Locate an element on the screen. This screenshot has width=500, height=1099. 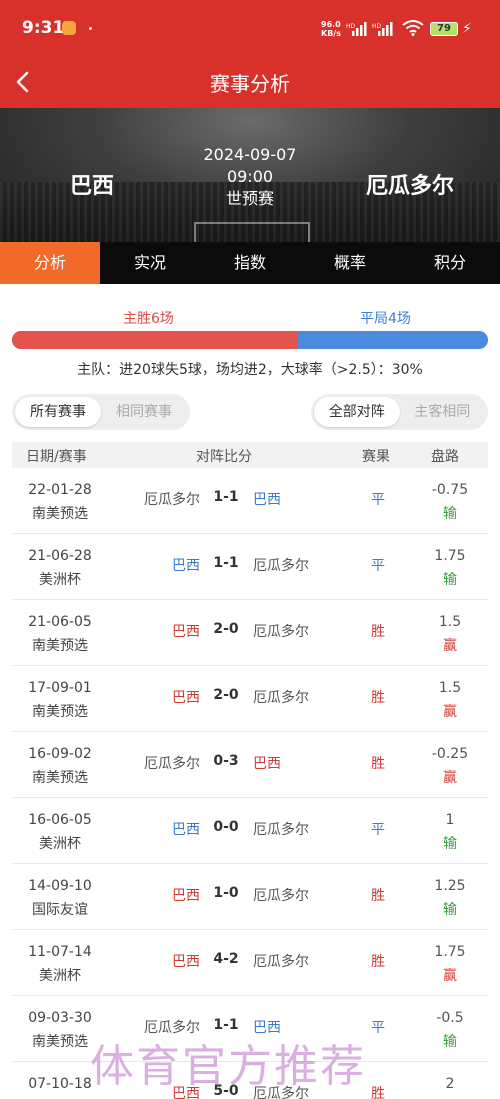
row-competition: 南美预选 is located at coordinates (60, 514).